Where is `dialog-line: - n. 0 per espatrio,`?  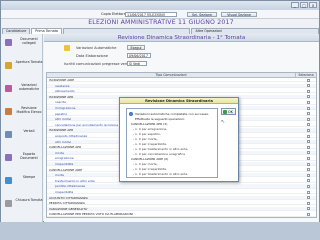 dialog-line: - n. 0 per espatrio, is located at coordinates (147, 134).